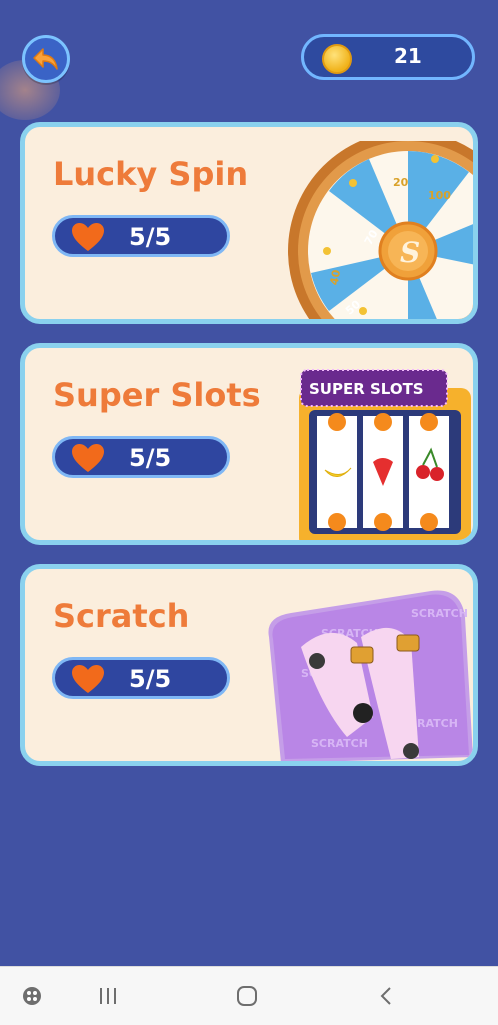 This screenshot has width=498, height=1025. Describe the element at coordinates (388, 57) in the screenshot. I see `coin-balance: 21` at that location.